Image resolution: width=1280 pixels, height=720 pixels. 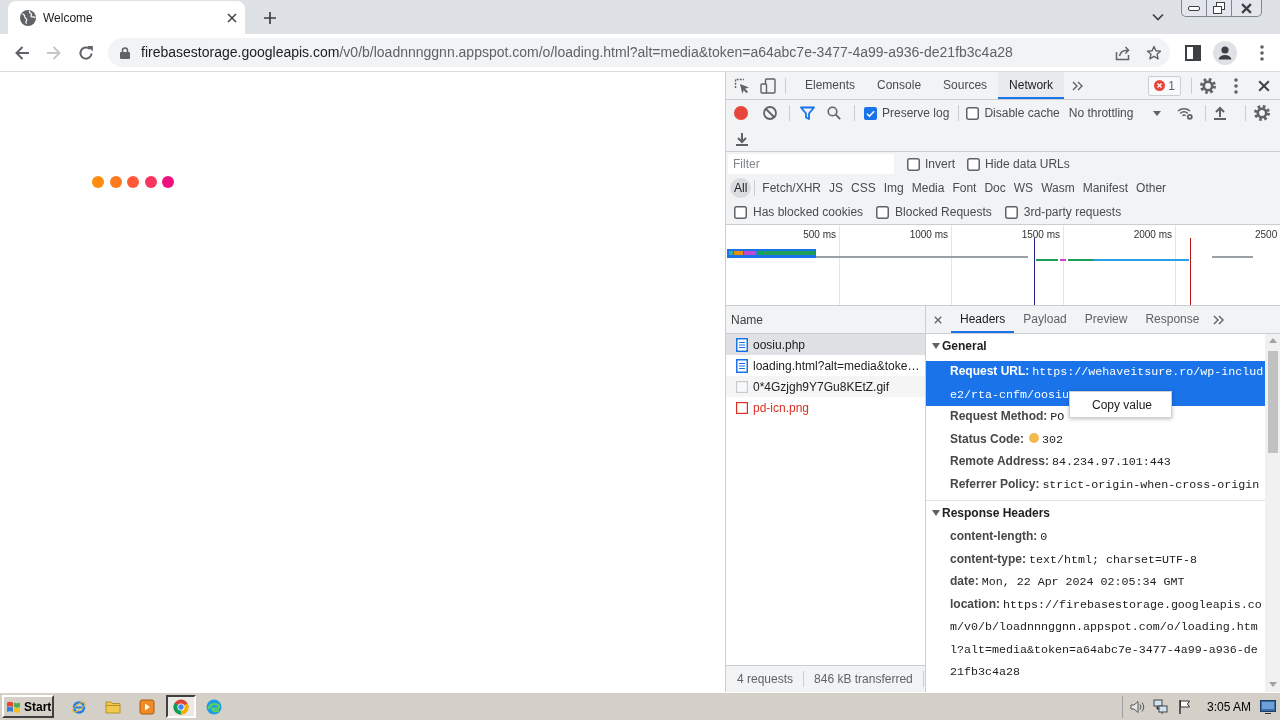 I want to click on tick-label: 1000 ms, so click(x=928, y=235).